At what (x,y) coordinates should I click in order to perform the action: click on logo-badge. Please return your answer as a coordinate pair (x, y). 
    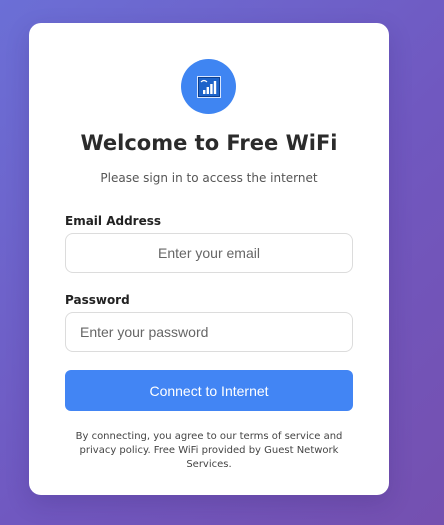
    Looking at the image, I should click on (208, 86).